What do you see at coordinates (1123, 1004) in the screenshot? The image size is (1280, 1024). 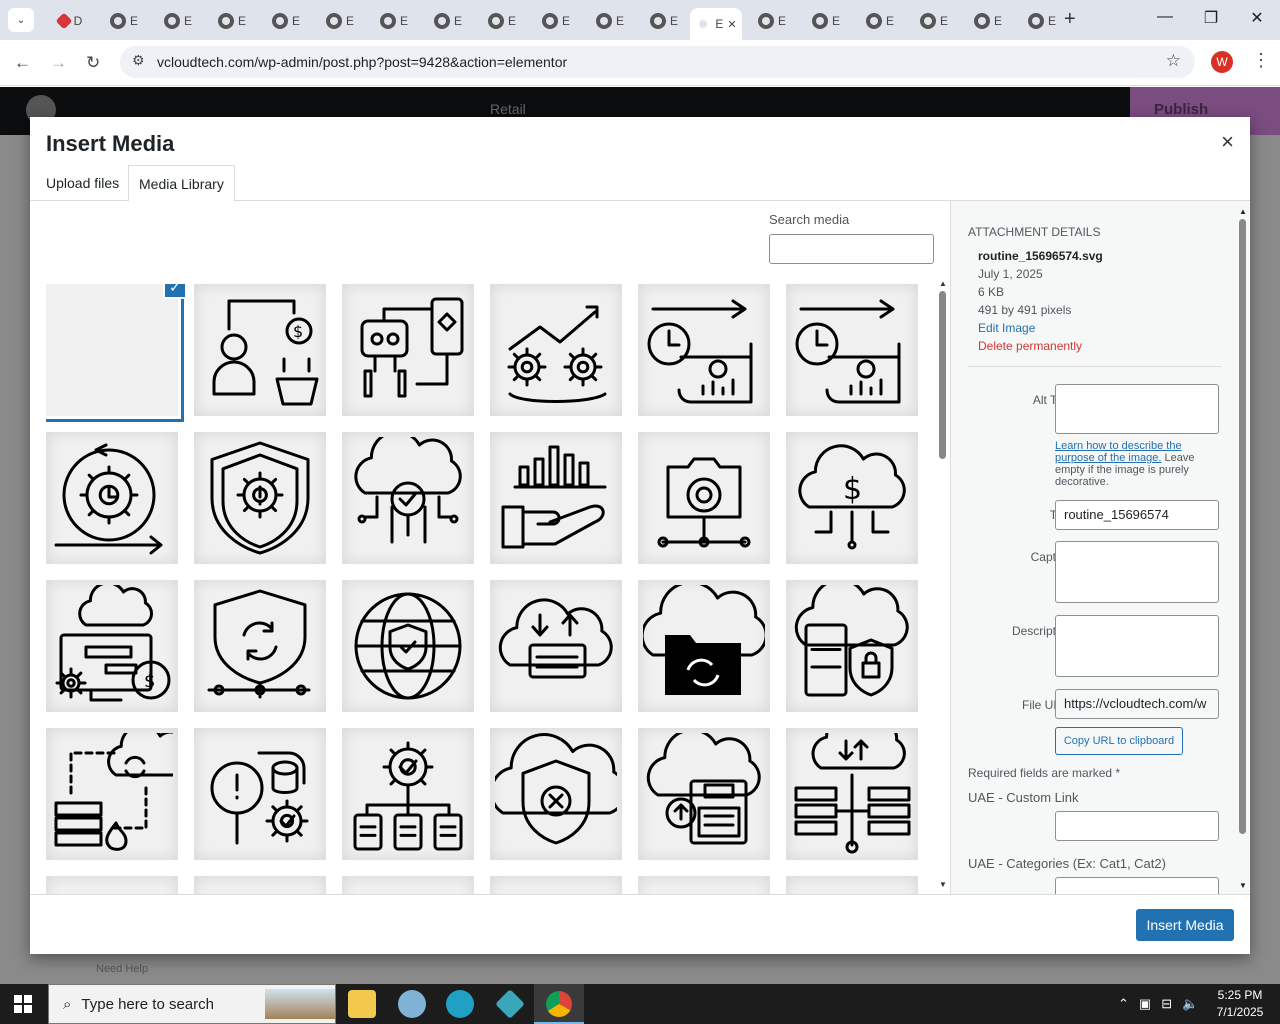 I see `tray-chevron-icon: ⌃` at bounding box center [1123, 1004].